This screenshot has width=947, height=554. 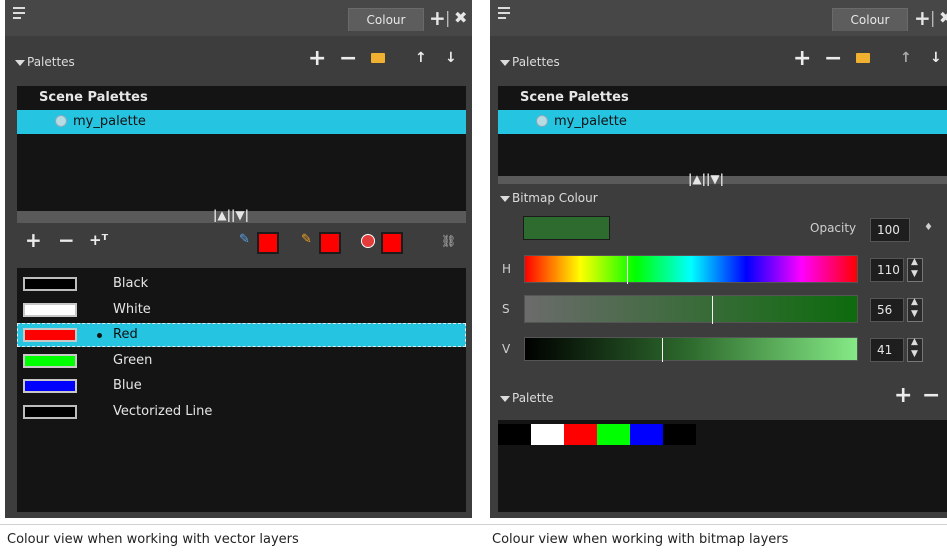 What do you see at coordinates (163, 411) in the screenshot?
I see `colour-name: Vectorized Line` at bounding box center [163, 411].